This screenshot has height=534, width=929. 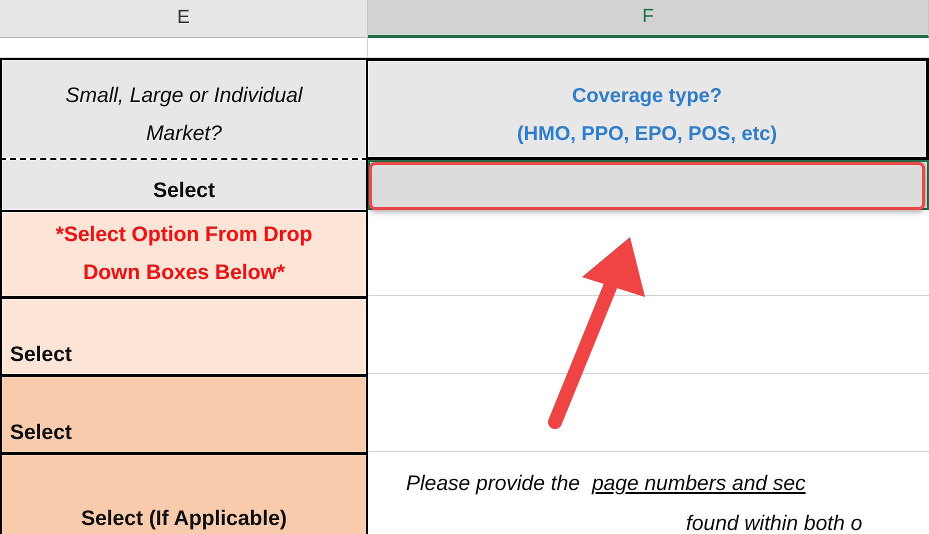 I want to click on table-cell: Small, Large or Individual Market?, so click(x=184, y=108).